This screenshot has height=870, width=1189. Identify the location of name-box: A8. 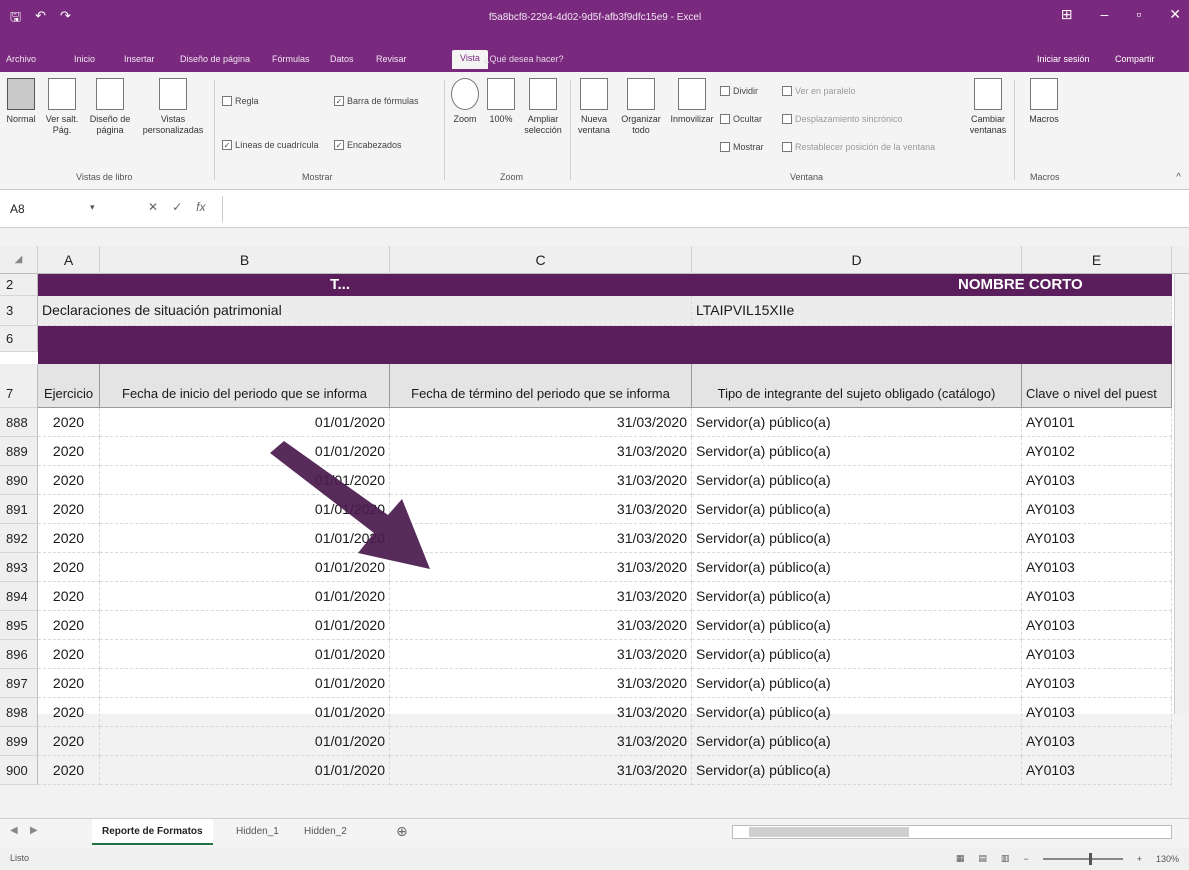
(54, 209).